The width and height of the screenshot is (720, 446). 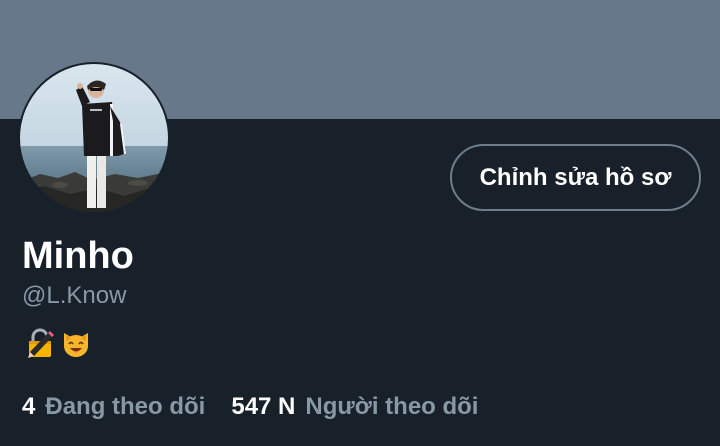 I want to click on lock-with-pen-icon, so click(x=40, y=343).